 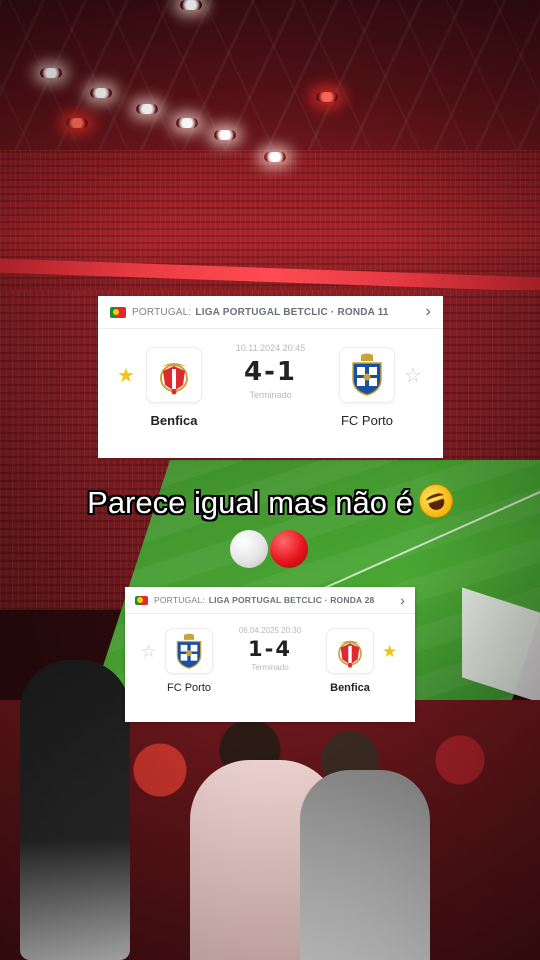 I want to click on away-team-name: Benfica, so click(x=350, y=688).